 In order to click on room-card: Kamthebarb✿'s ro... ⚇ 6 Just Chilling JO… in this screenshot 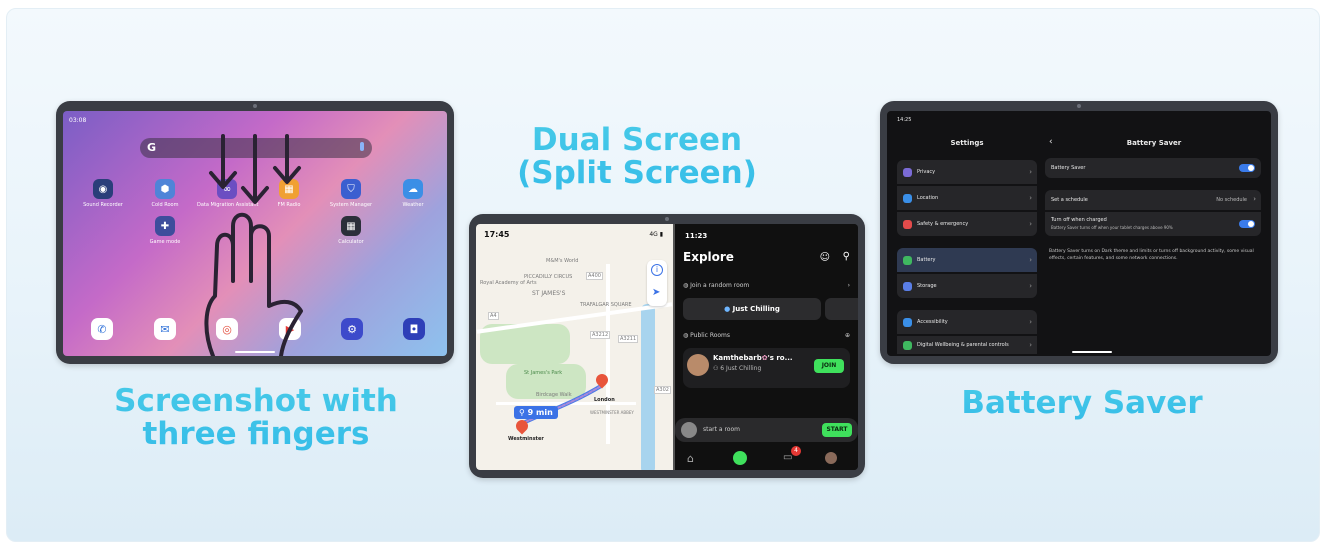, I will do `click(766, 368)`.